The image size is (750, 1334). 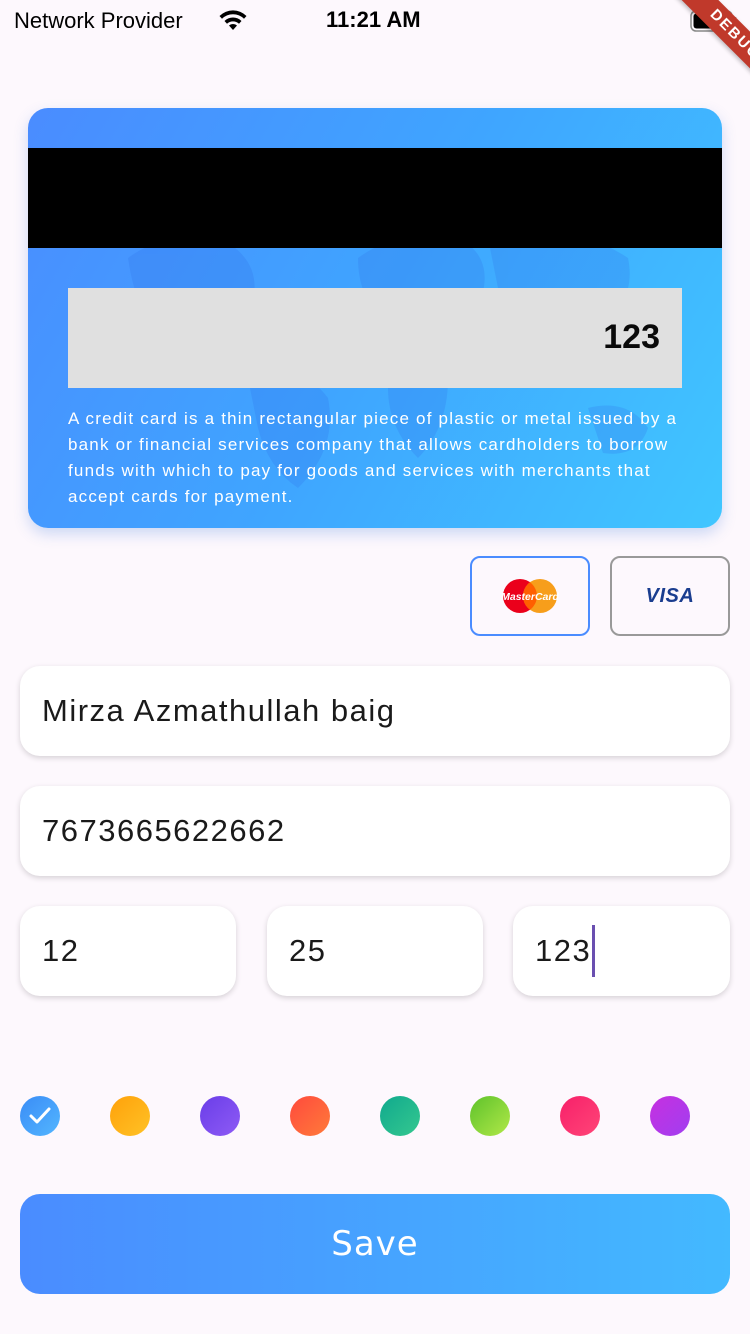 What do you see at coordinates (233, 20) in the screenshot?
I see `wifi-icon` at bounding box center [233, 20].